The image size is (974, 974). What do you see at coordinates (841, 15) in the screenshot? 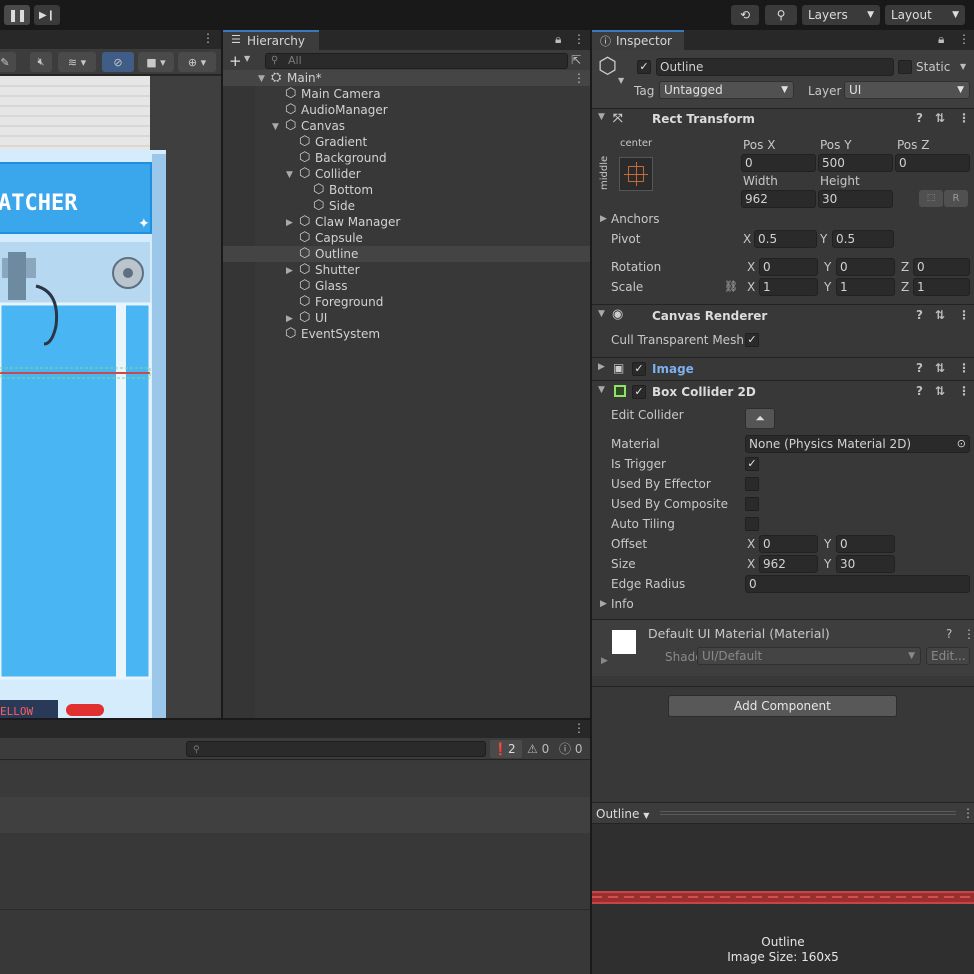
I see `layers-dropdown: Layers ▼` at bounding box center [841, 15].